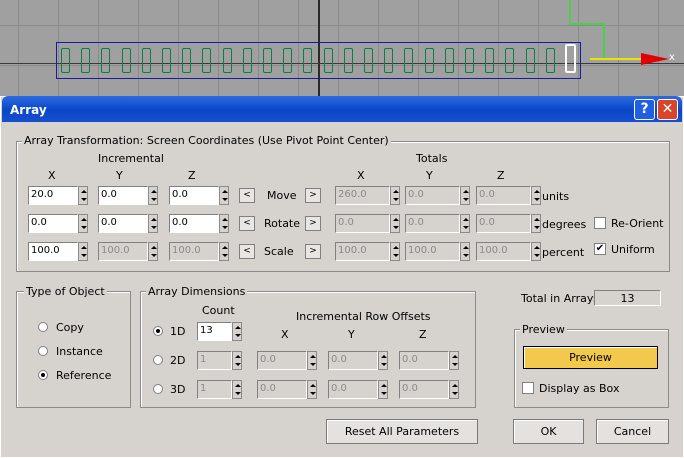 This screenshot has width=684, height=458. I want to click on radio-2d, so click(158, 360).